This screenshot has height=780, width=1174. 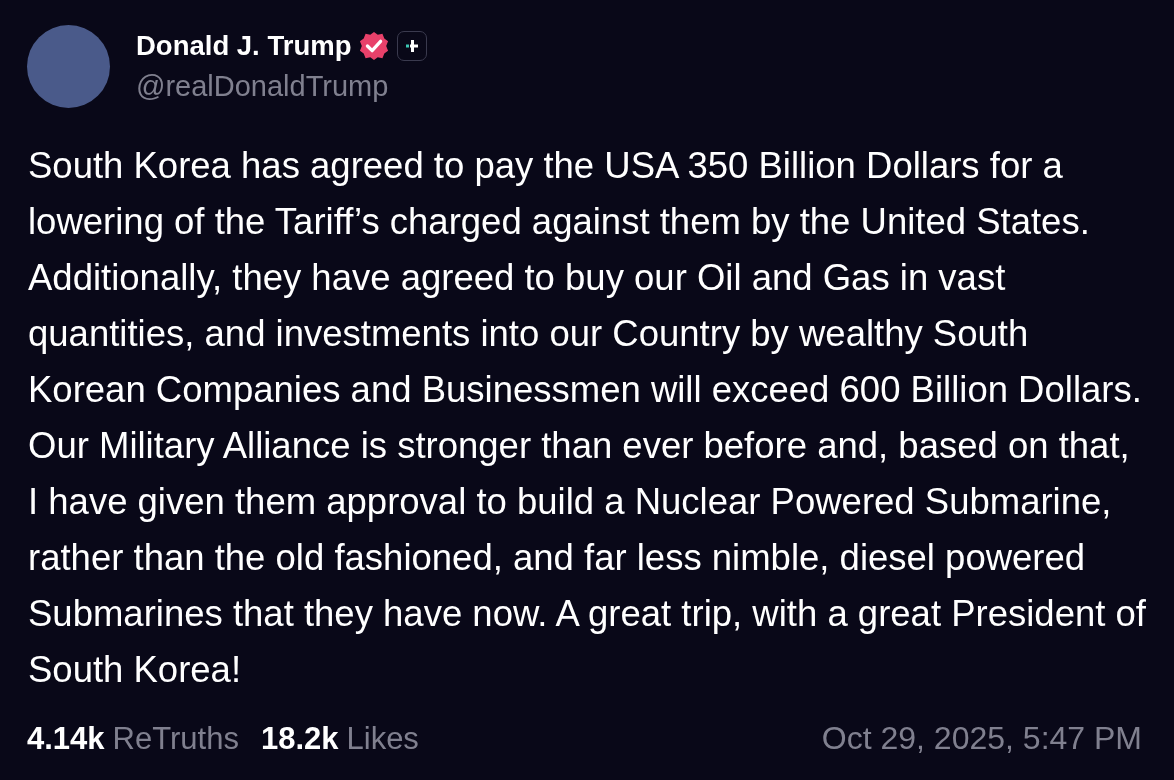 I want to click on stat-label: ReTruths, so click(x=175, y=739).